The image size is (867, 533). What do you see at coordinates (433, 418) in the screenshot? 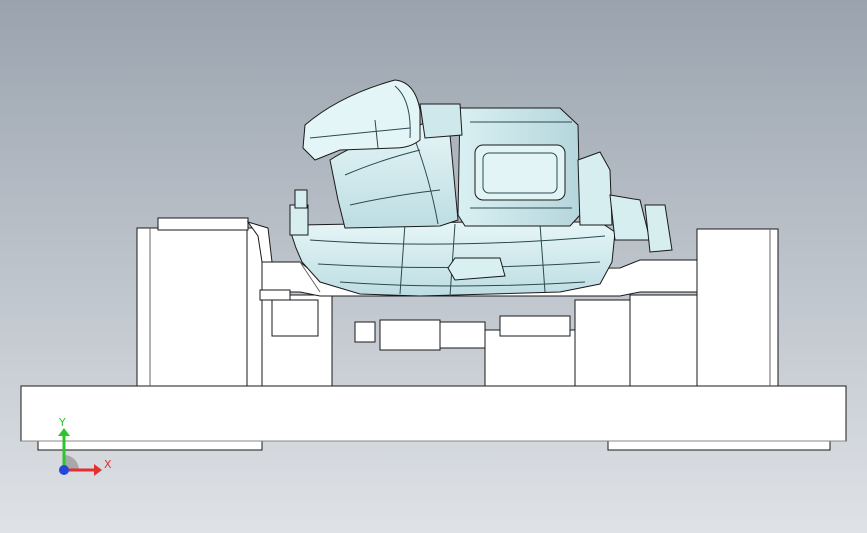
I see `base-plate` at bounding box center [433, 418].